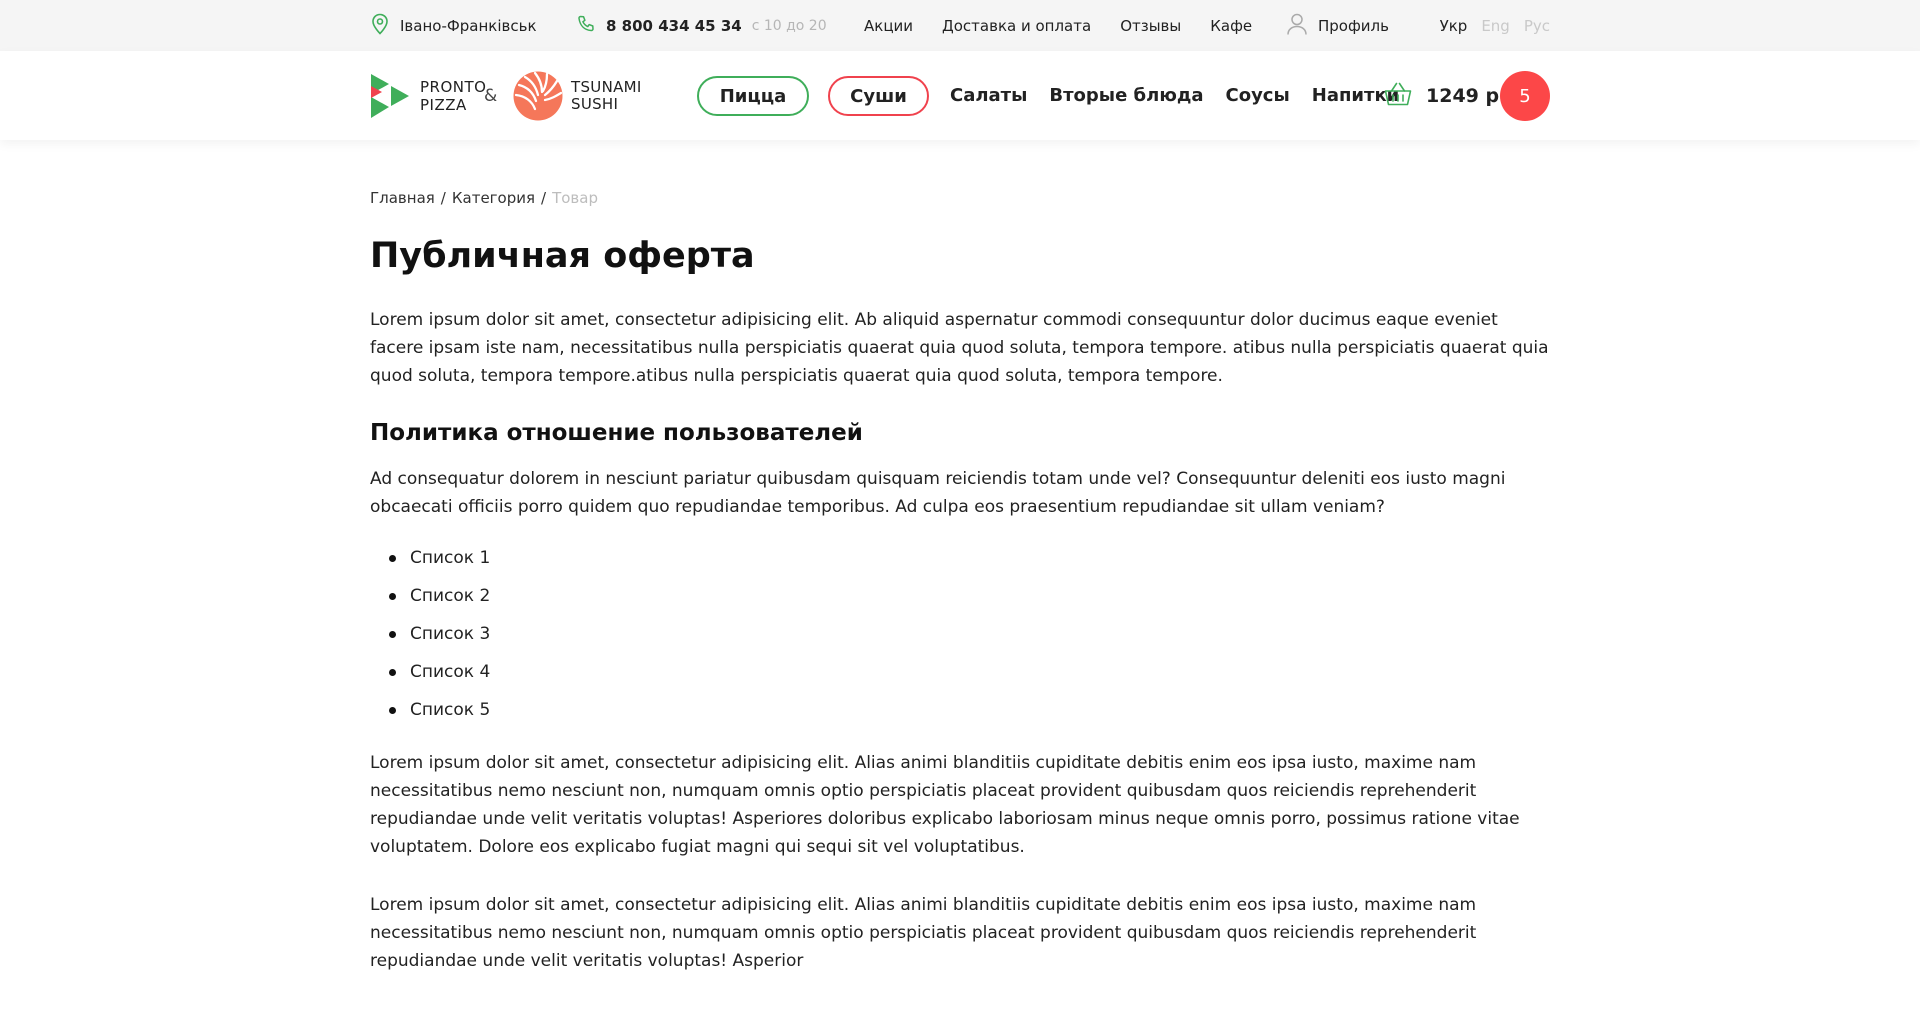 Image resolution: width=1920 pixels, height=1024 pixels. Describe the element at coordinates (1353, 25) in the screenshot. I see `profile-label: Профиль` at that location.